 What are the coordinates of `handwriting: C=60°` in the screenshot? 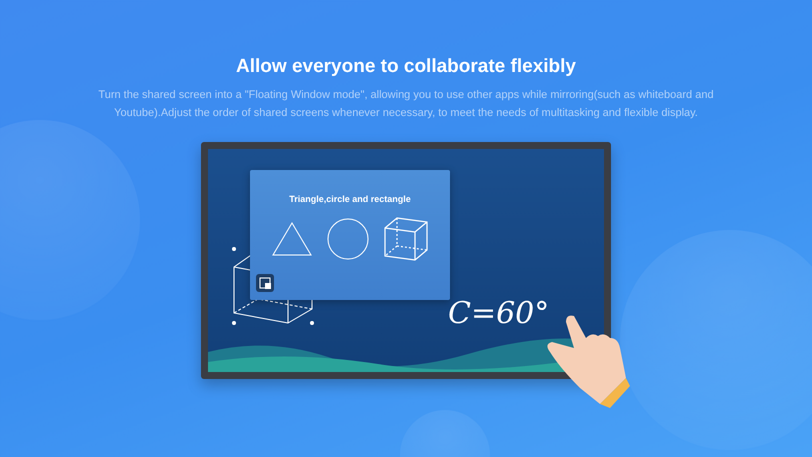 It's located at (499, 313).